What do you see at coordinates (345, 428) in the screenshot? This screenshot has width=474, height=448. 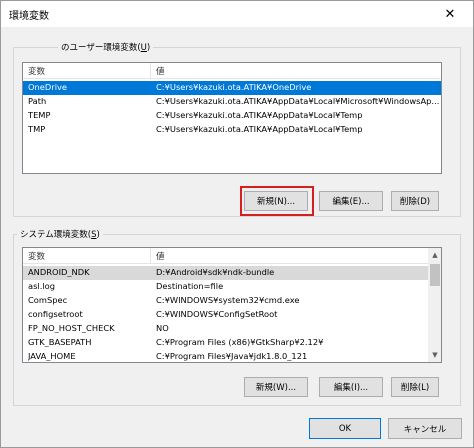 I see `ok-button: OK` at bounding box center [345, 428].